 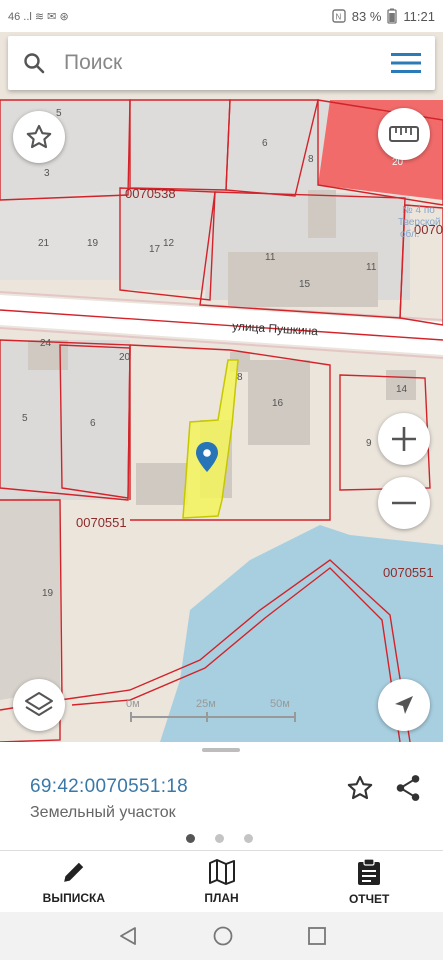 I want to click on faded-map-text: № 4 по, so click(x=418, y=210).